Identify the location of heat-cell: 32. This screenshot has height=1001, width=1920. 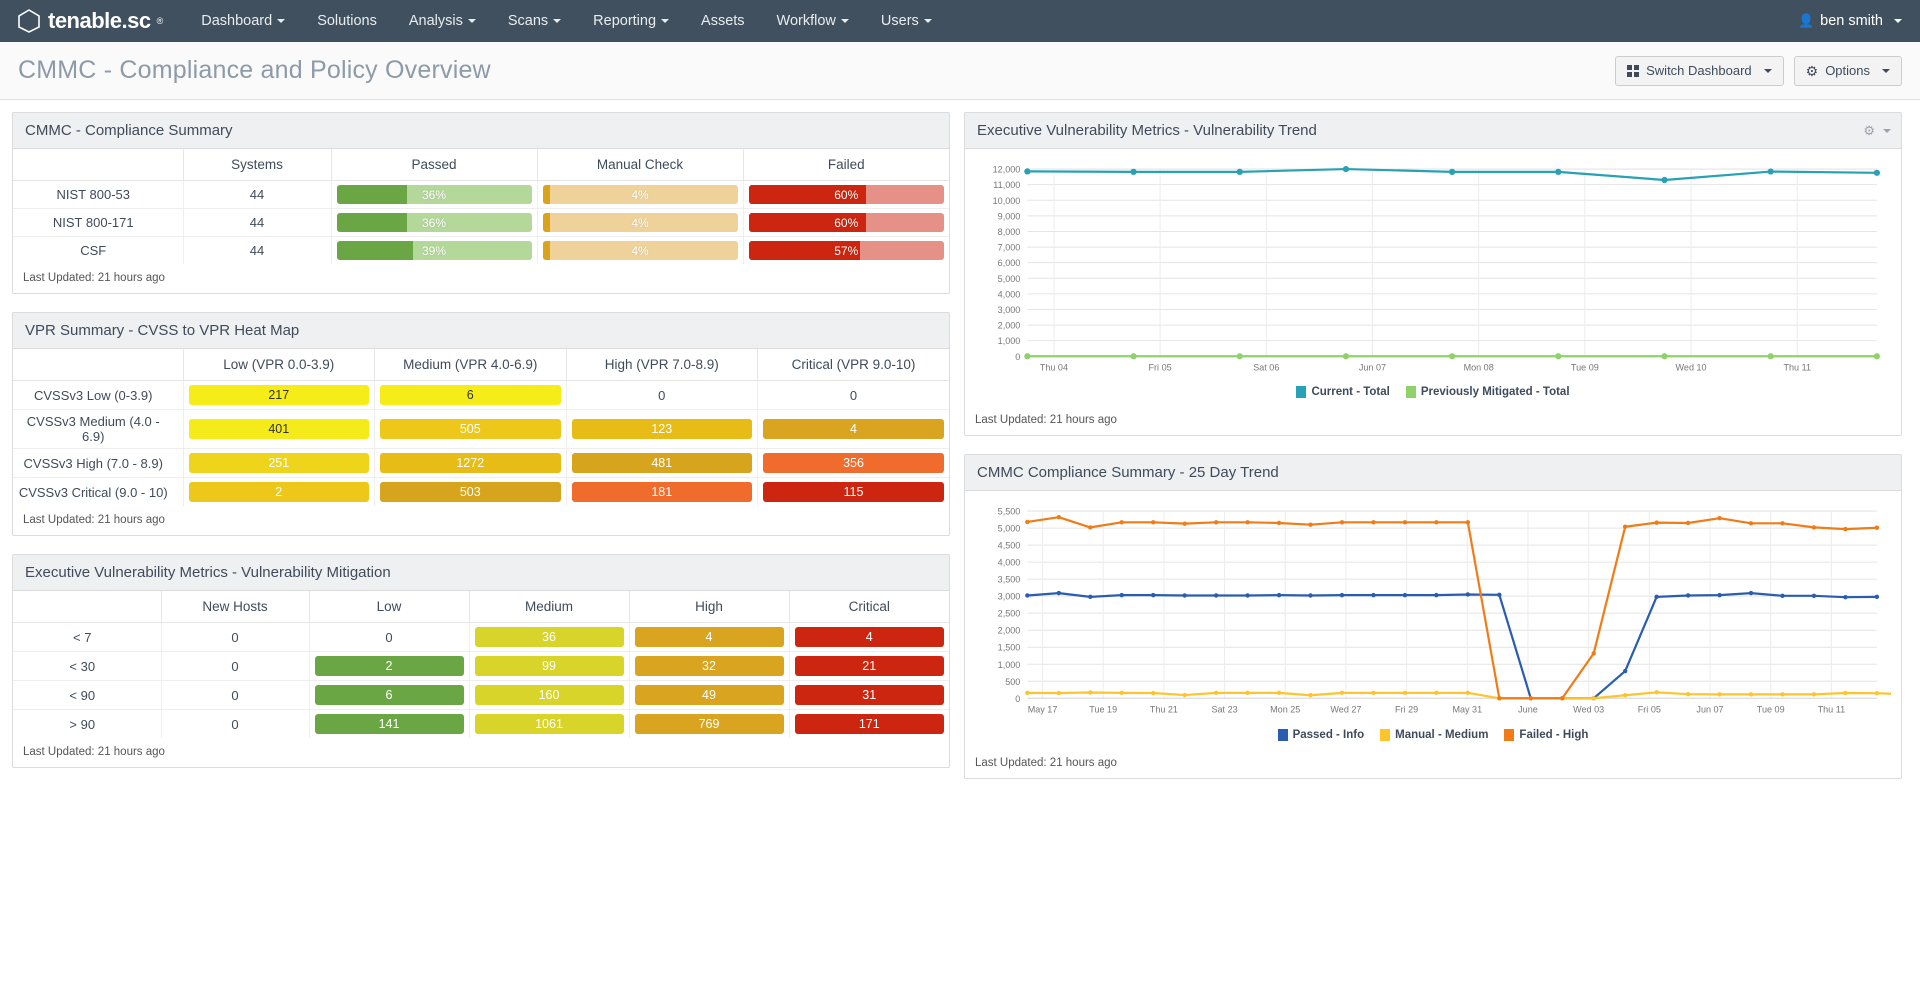
(709, 666).